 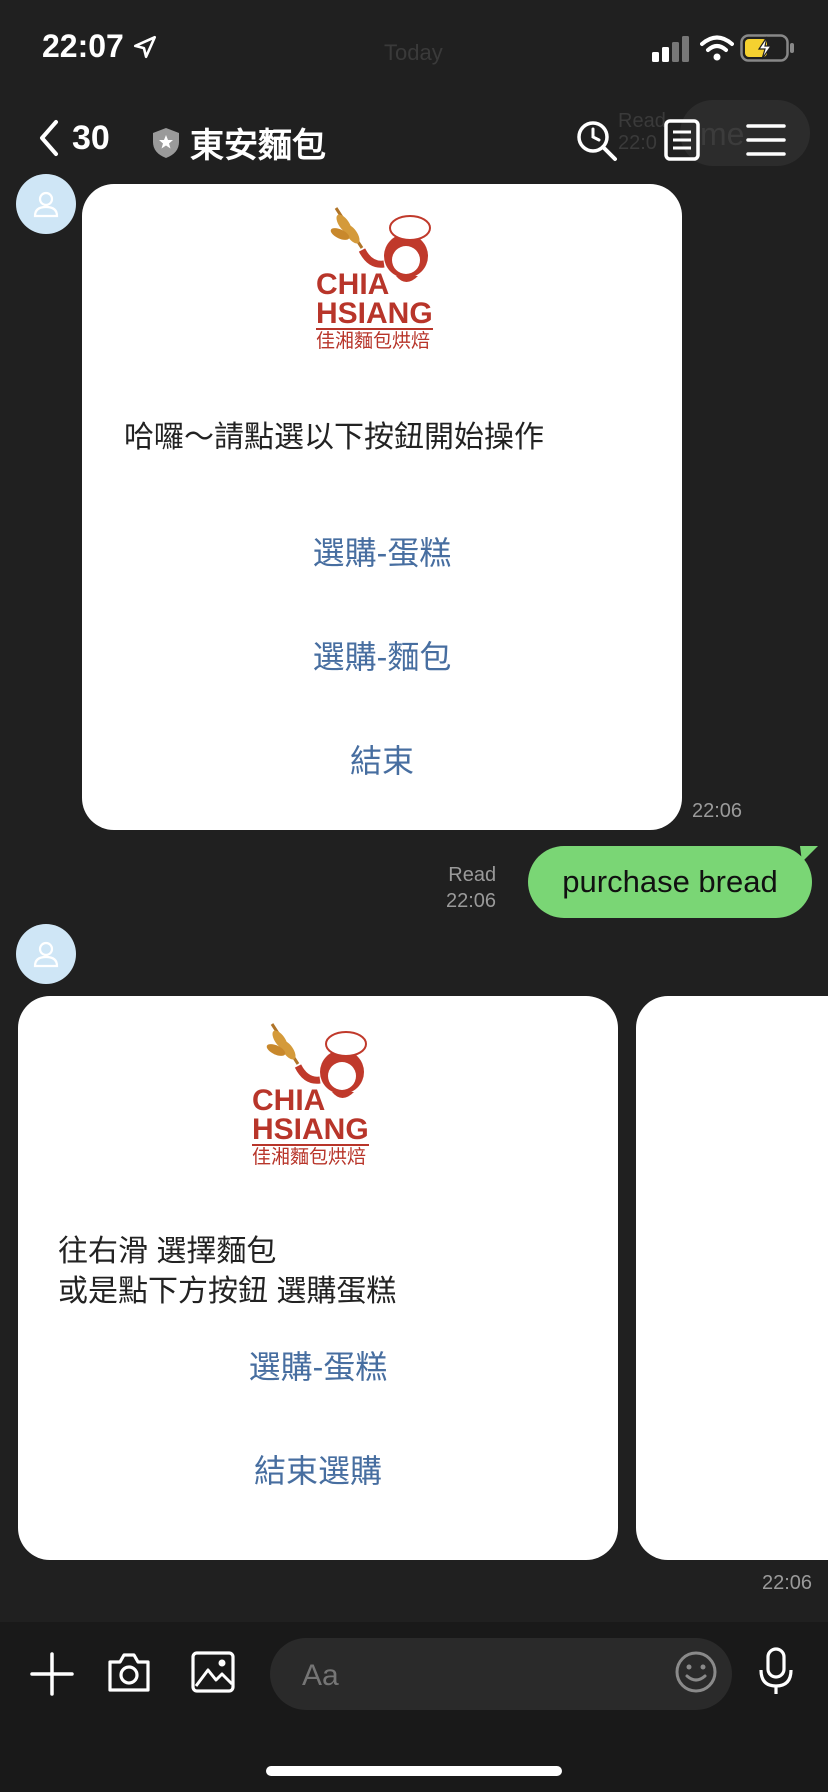 What do you see at coordinates (144, 46) in the screenshot?
I see `location-arrow-icon` at bounding box center [144, 46].